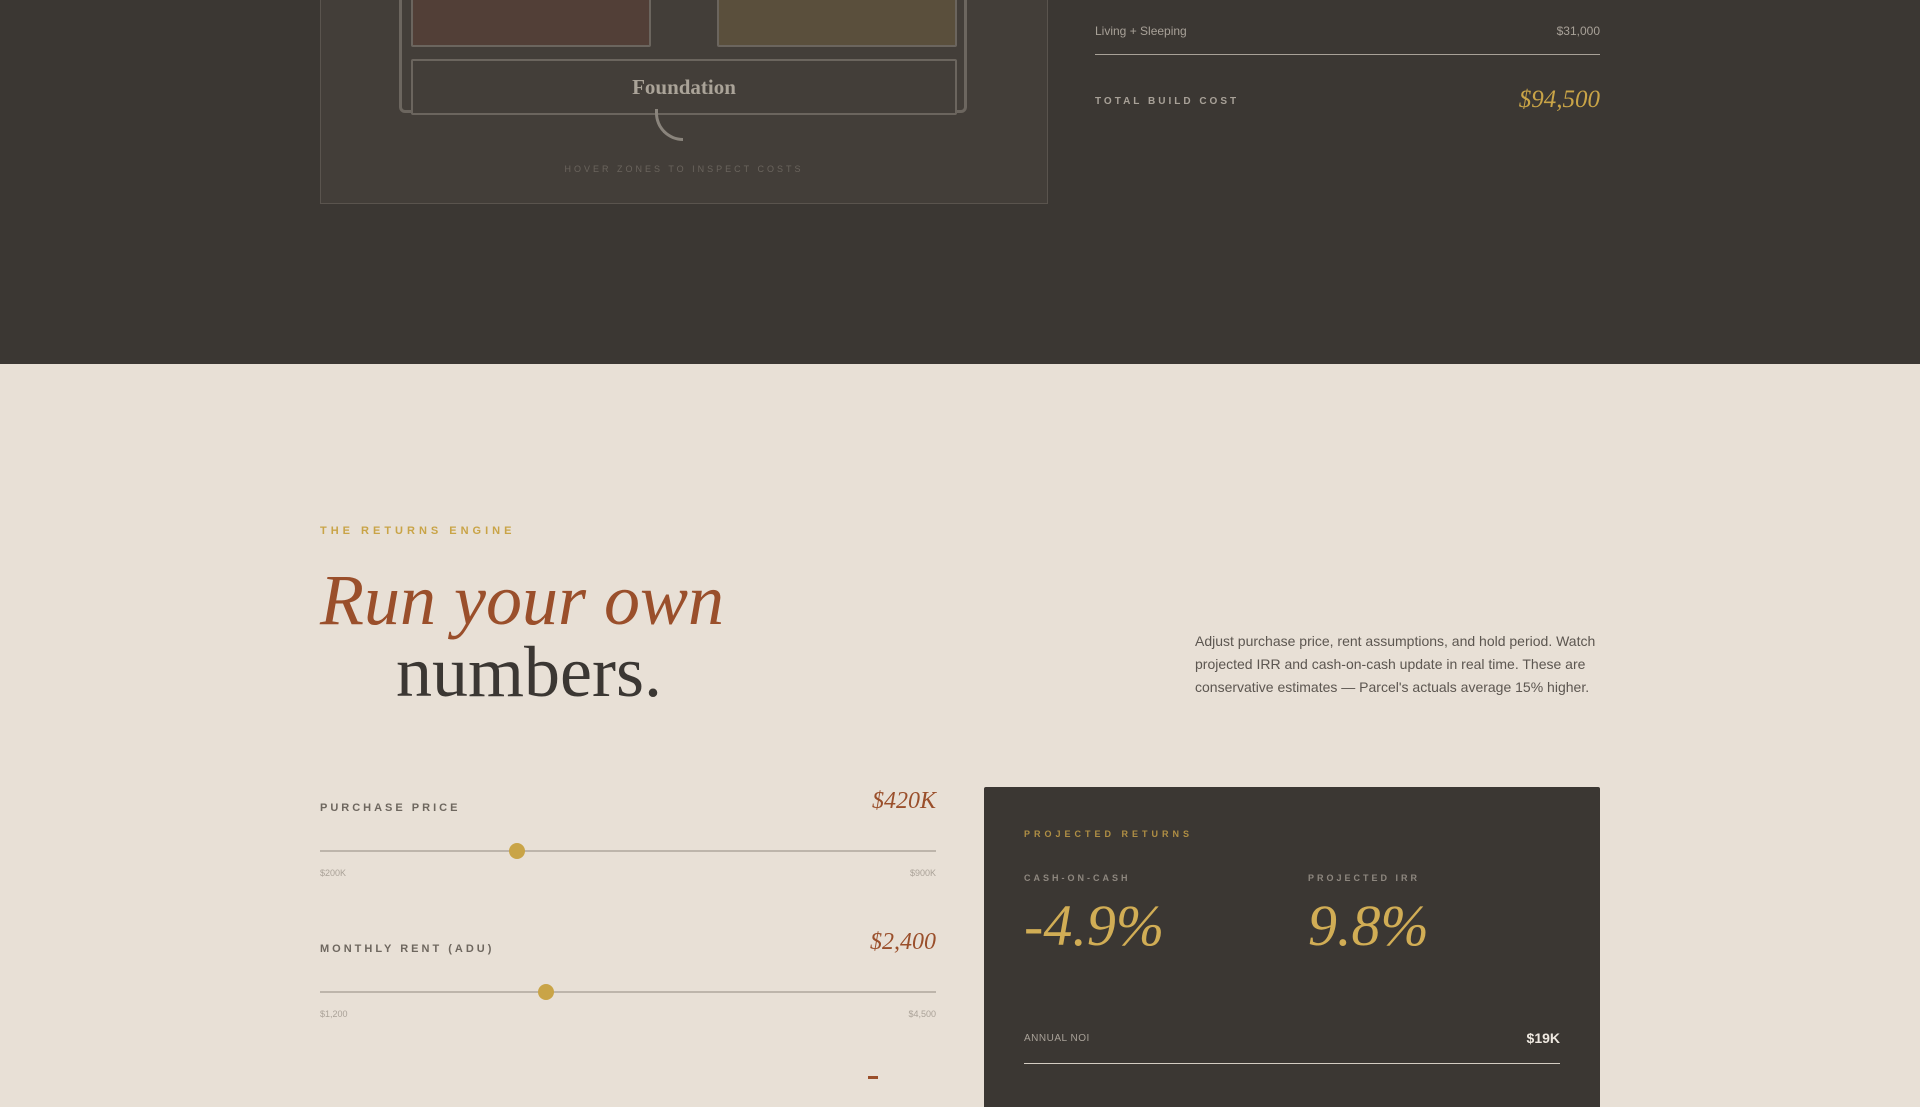  What do you see at coordinates (1543, 1038) in the screenshot?
I see `annual-noi-value: $19K` at bounding box center [1543, 1038].